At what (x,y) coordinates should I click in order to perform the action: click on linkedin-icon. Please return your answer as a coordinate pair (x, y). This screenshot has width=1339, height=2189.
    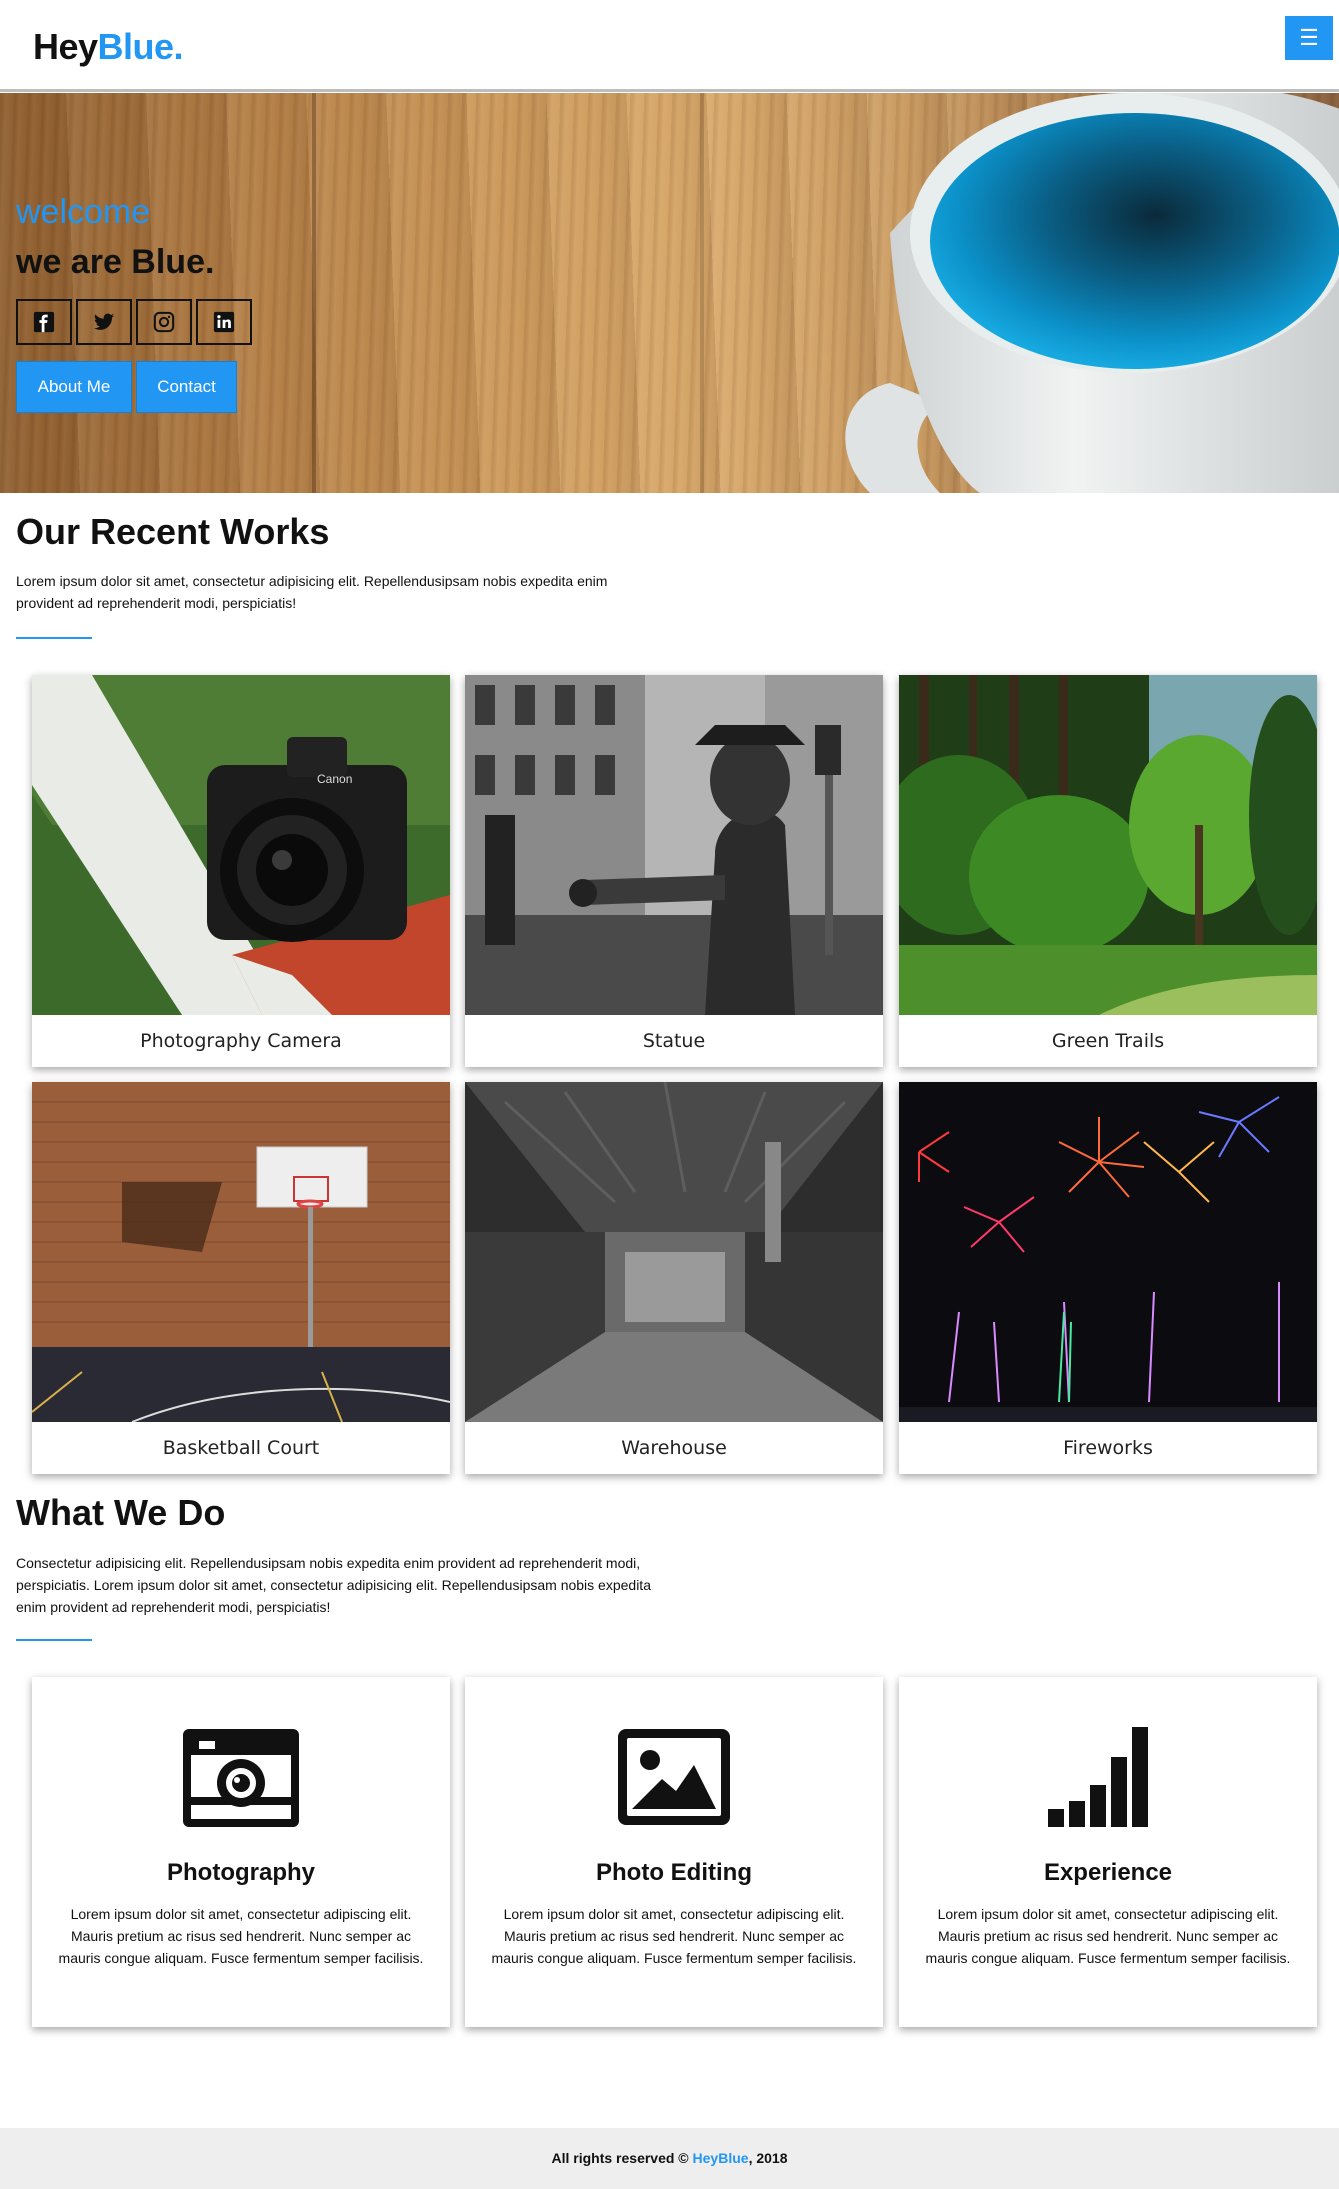
    Looking at the image, I should click on (224, 322).